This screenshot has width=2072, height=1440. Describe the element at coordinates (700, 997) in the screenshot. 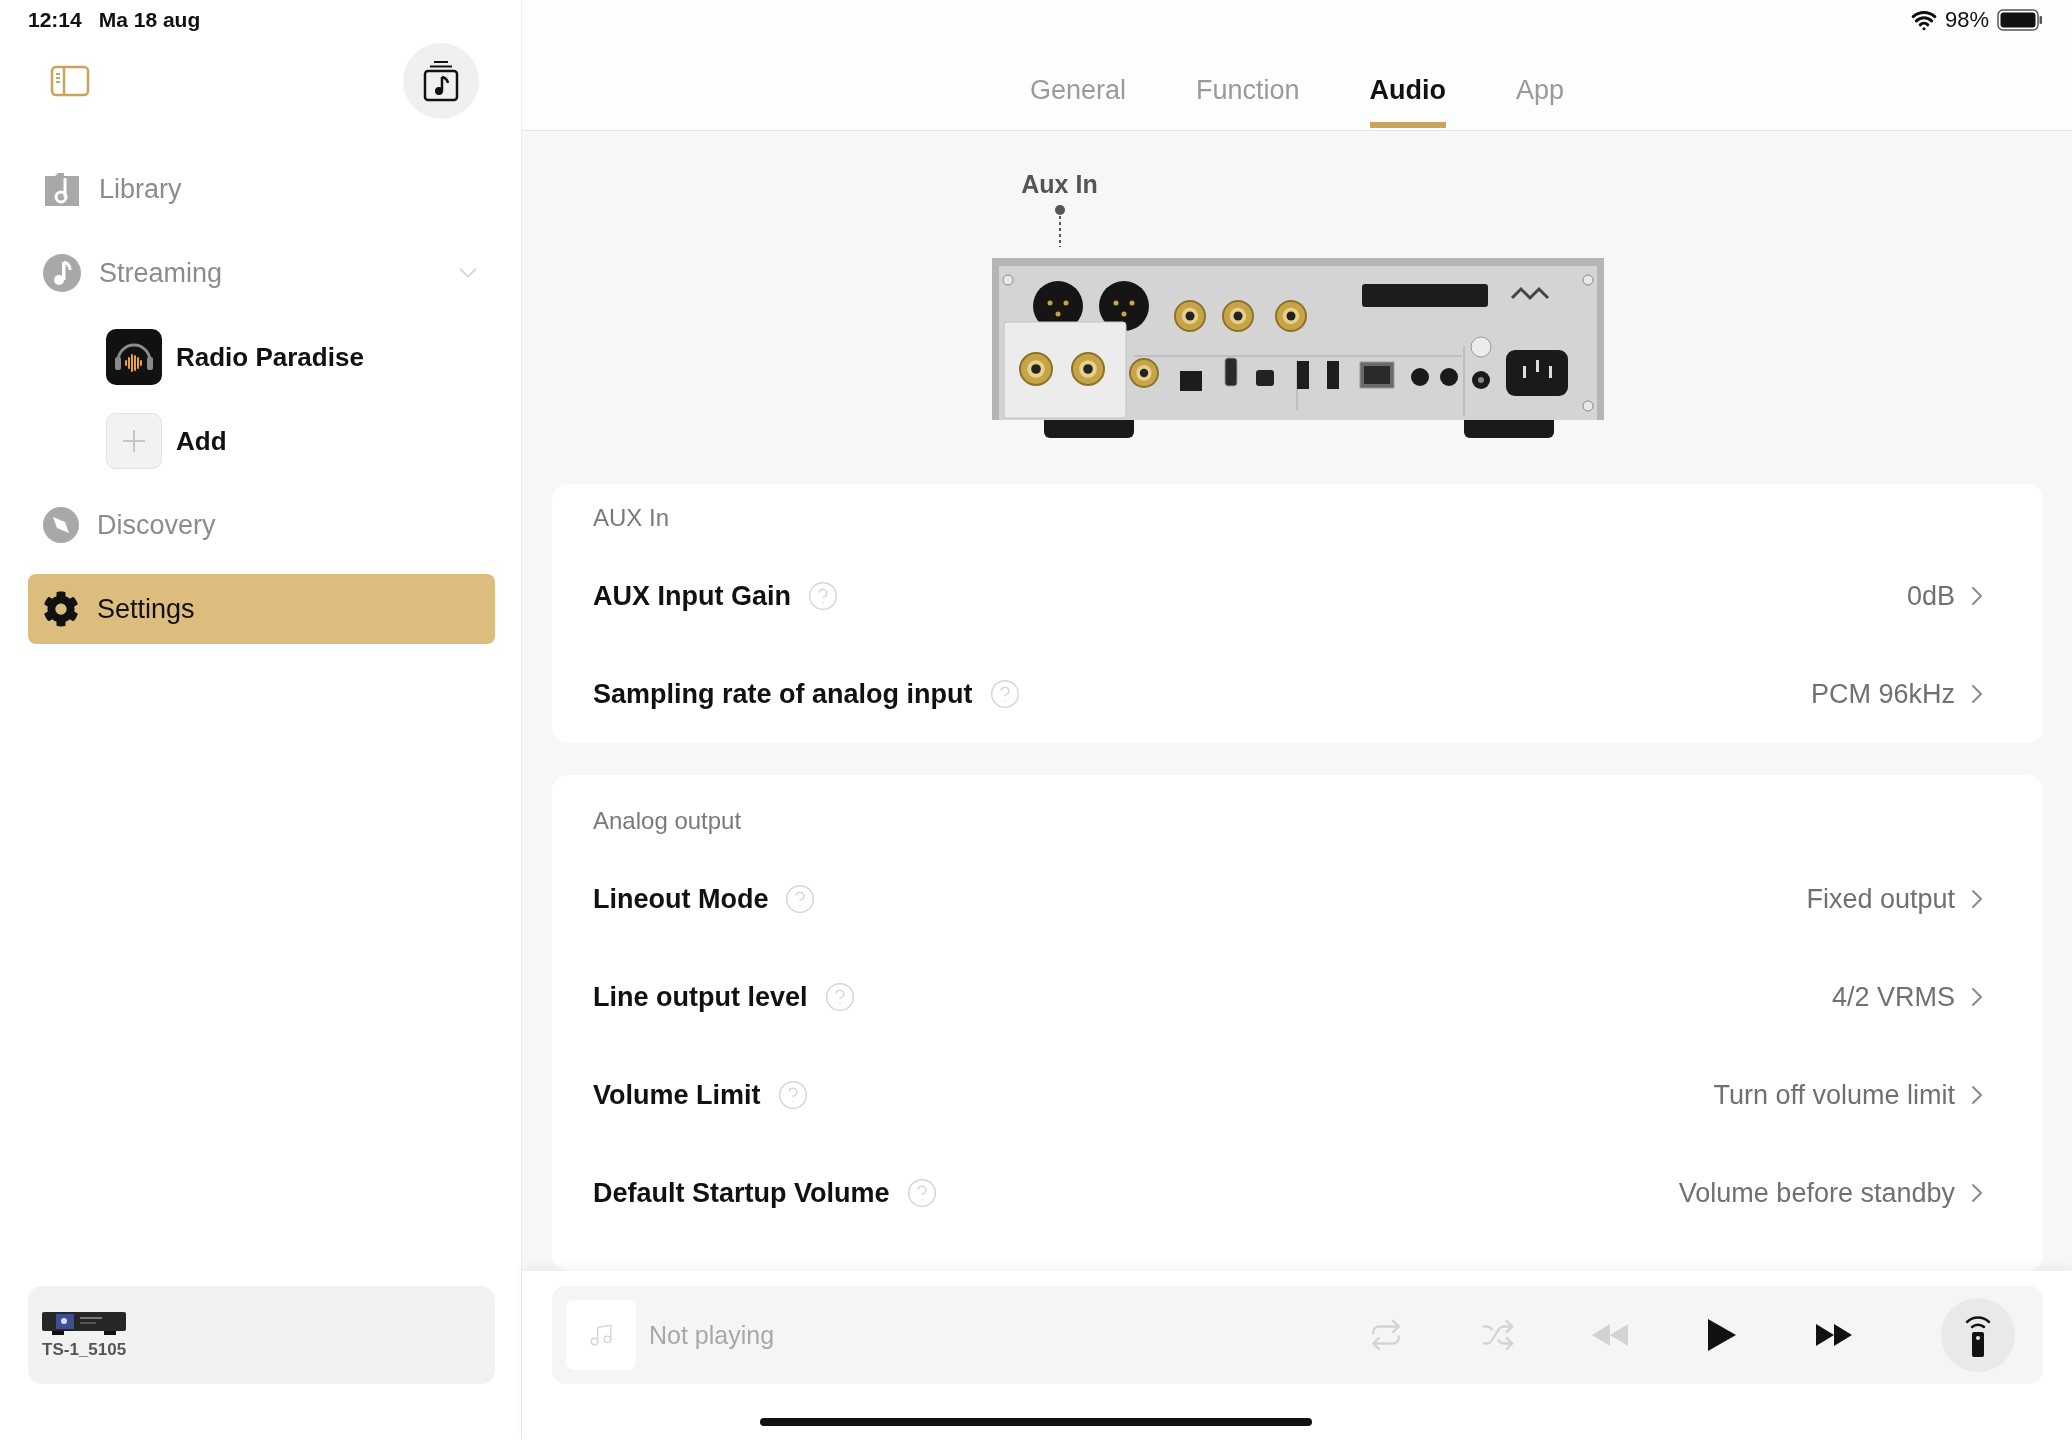

I see `setting-label: Line output level` at that location.